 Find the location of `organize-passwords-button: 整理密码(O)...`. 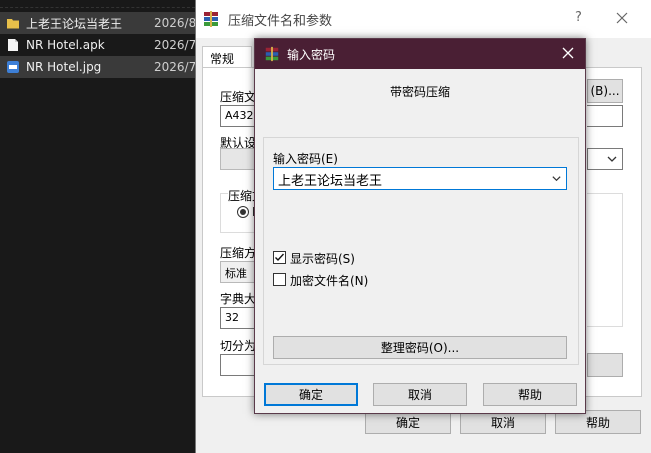

organize-passwords-button: 整理密码(O)... is located at coordinates (420, 347).